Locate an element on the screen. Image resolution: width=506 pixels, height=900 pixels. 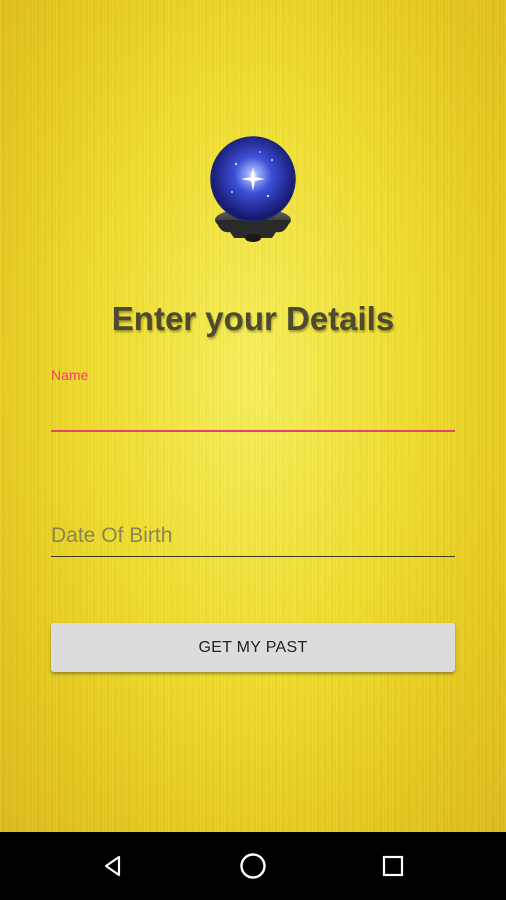
crystal-ball-icon is located at coordinates (253, 189).